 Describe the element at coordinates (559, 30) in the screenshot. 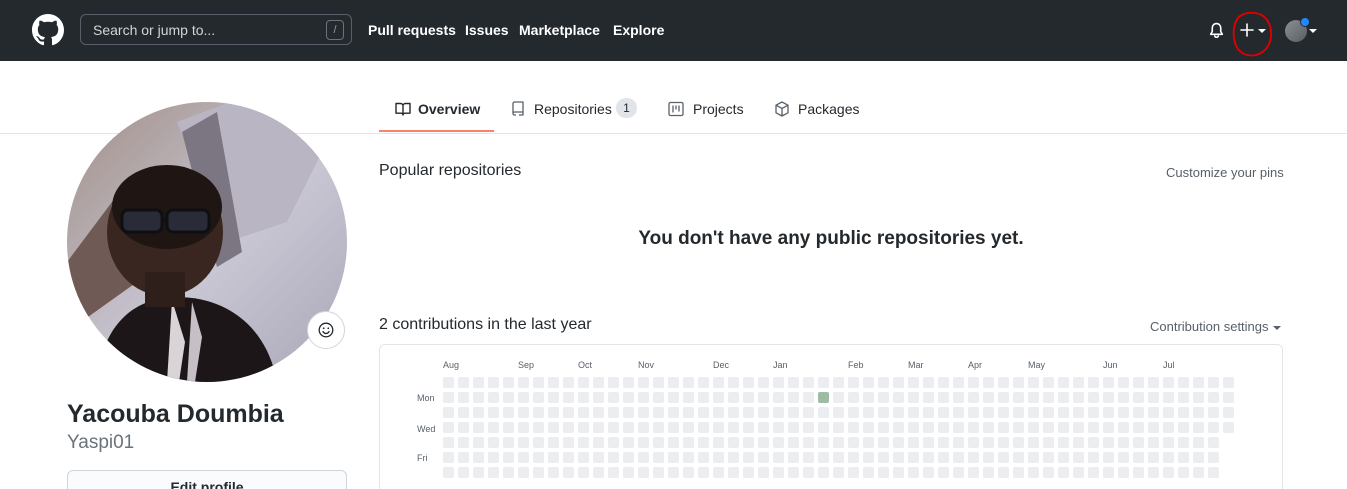

I see `nav-marketplace: Marketplace` at that location.